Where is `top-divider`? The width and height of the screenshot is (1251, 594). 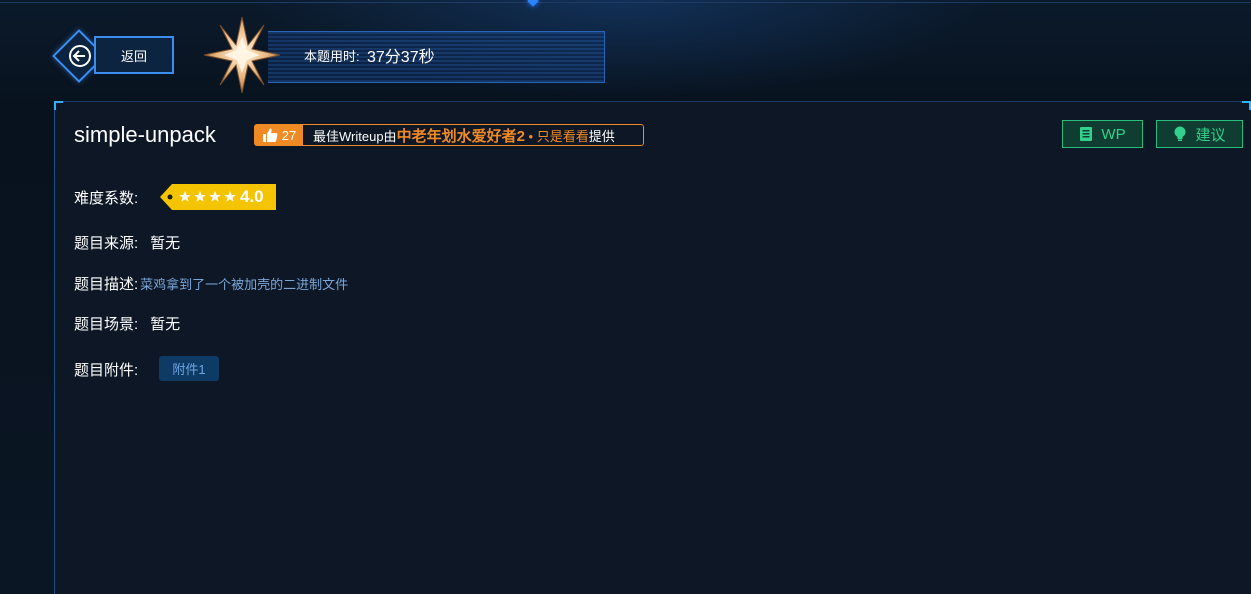
top-divider is located at coordinates (625, 2).